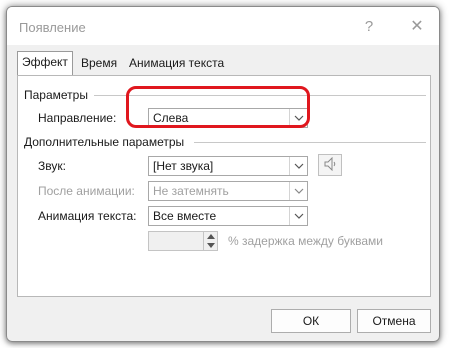  I want to click on sound-volume-button, so click(330, 165).